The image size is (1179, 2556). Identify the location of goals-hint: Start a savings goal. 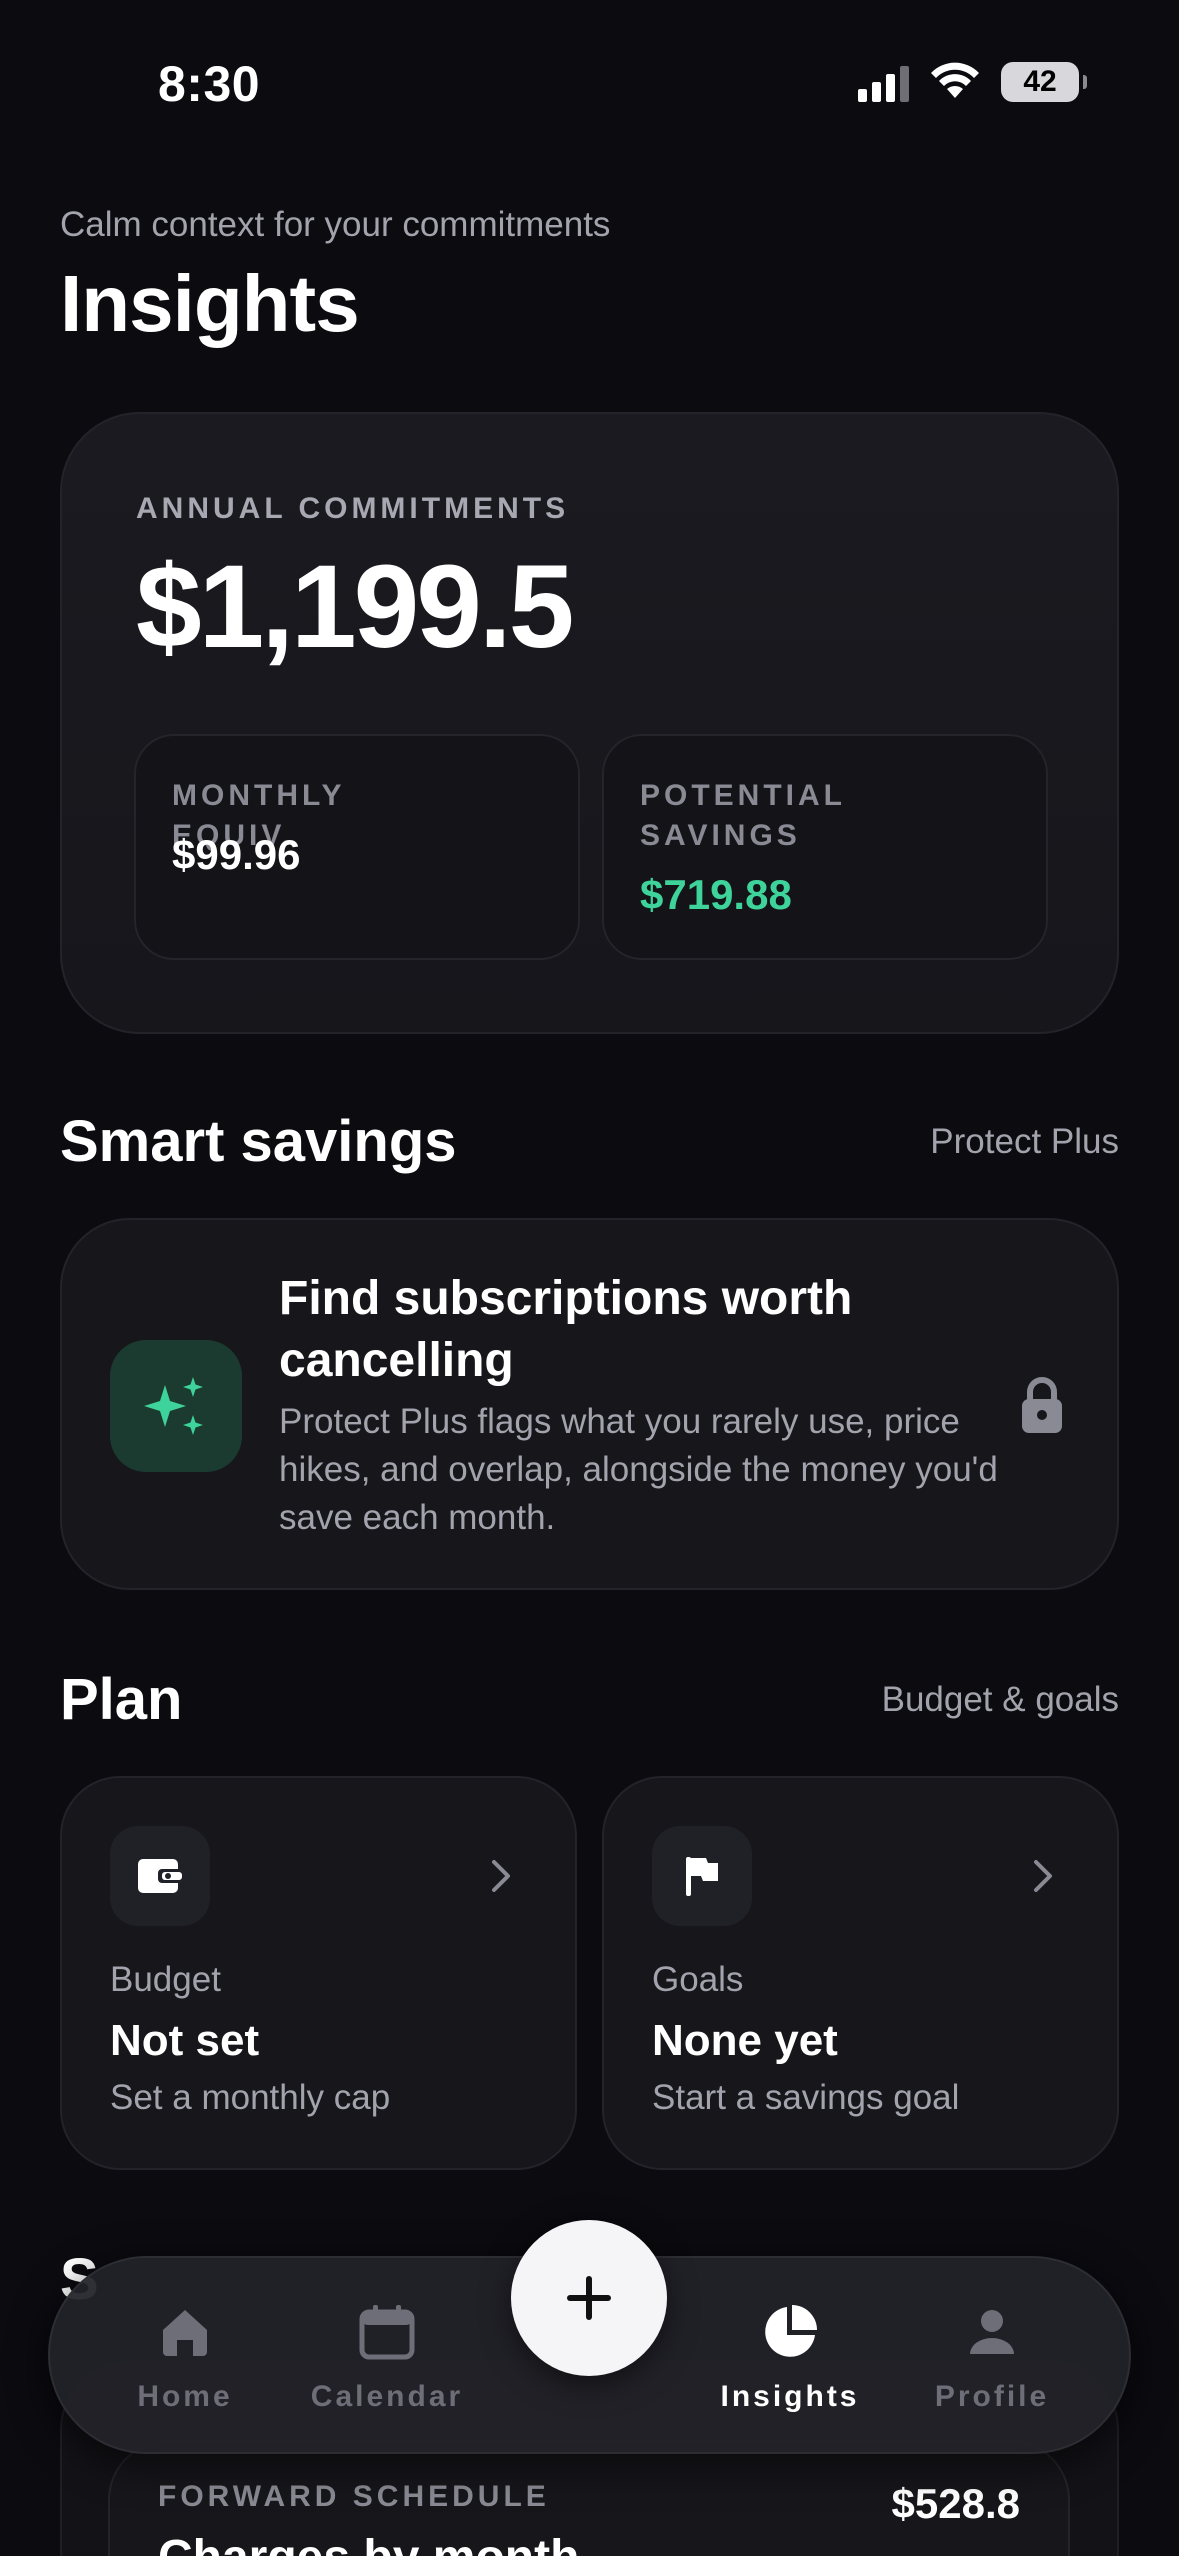
(806, 2097).